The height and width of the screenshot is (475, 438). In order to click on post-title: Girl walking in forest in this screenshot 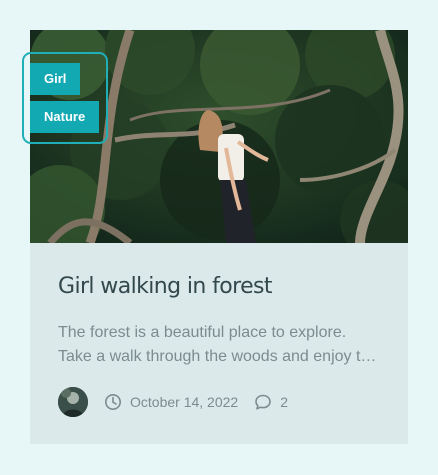, I will do `click(165, 286)`.